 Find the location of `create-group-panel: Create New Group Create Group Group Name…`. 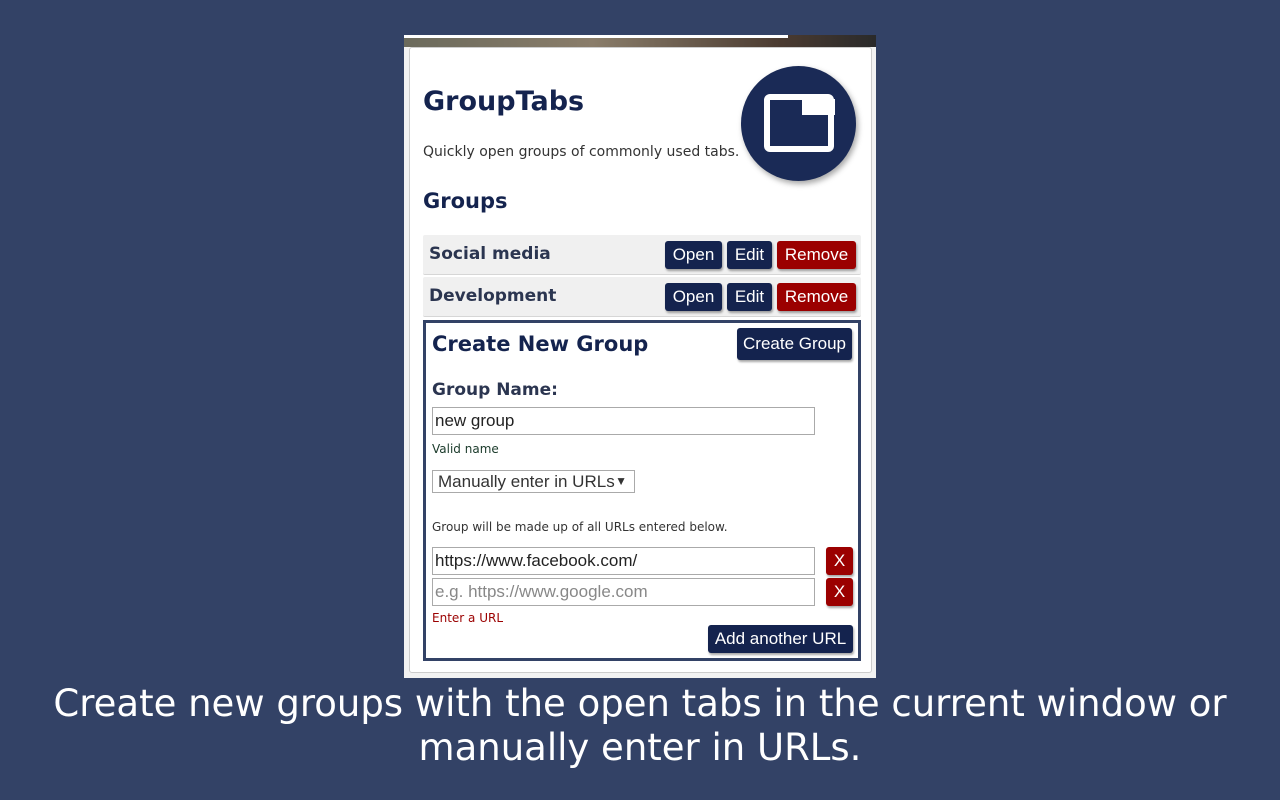

create-group-panel: Create New Group Create Group Group Name… is located at coordinates (642, 490).